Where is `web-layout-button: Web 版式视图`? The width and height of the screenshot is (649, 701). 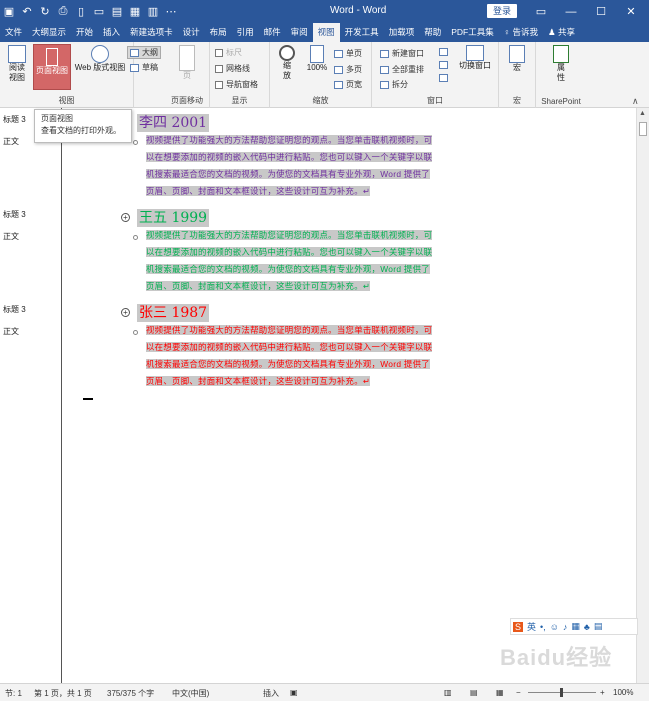
web-layout-button: Web 版式视图 is located at coordinates (100, 59).